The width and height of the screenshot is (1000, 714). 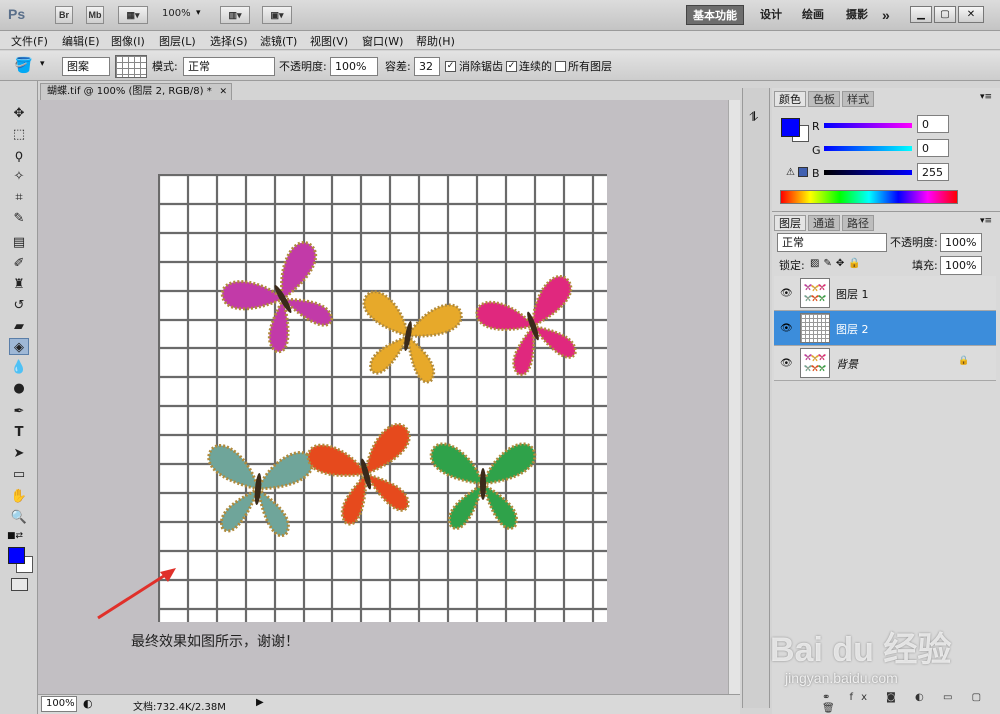 What do you see at coordinates (19, 496) in the screenshot?
I see `hand-tool-icon: ✋` at bounding box center [19, 496].